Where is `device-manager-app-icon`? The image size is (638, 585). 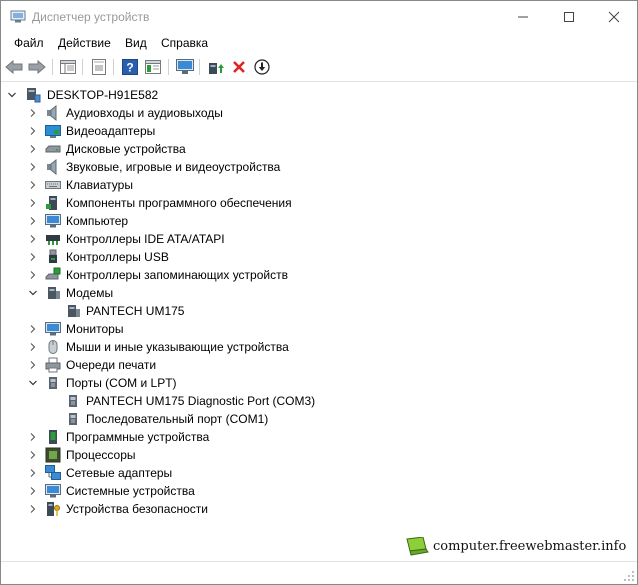 device-manager-app-icon is located at coordinates (18, 16).